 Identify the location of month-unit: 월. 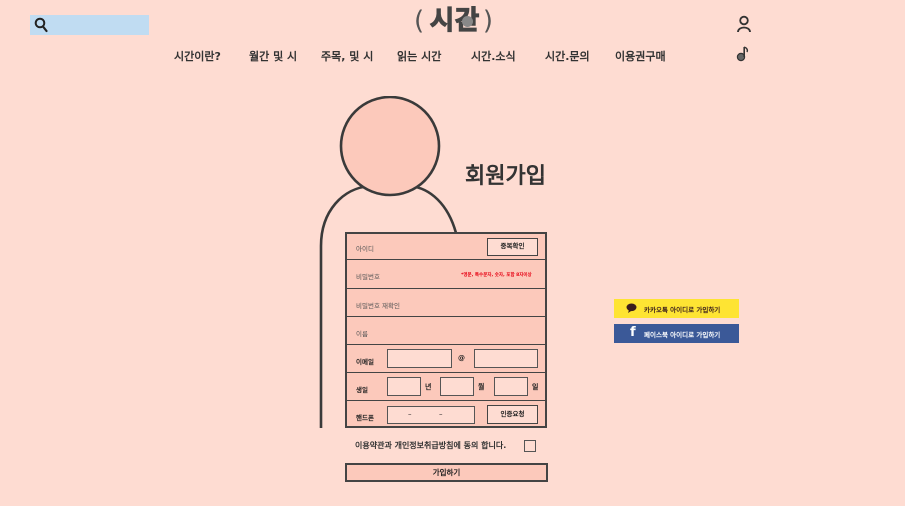
(481, 387).